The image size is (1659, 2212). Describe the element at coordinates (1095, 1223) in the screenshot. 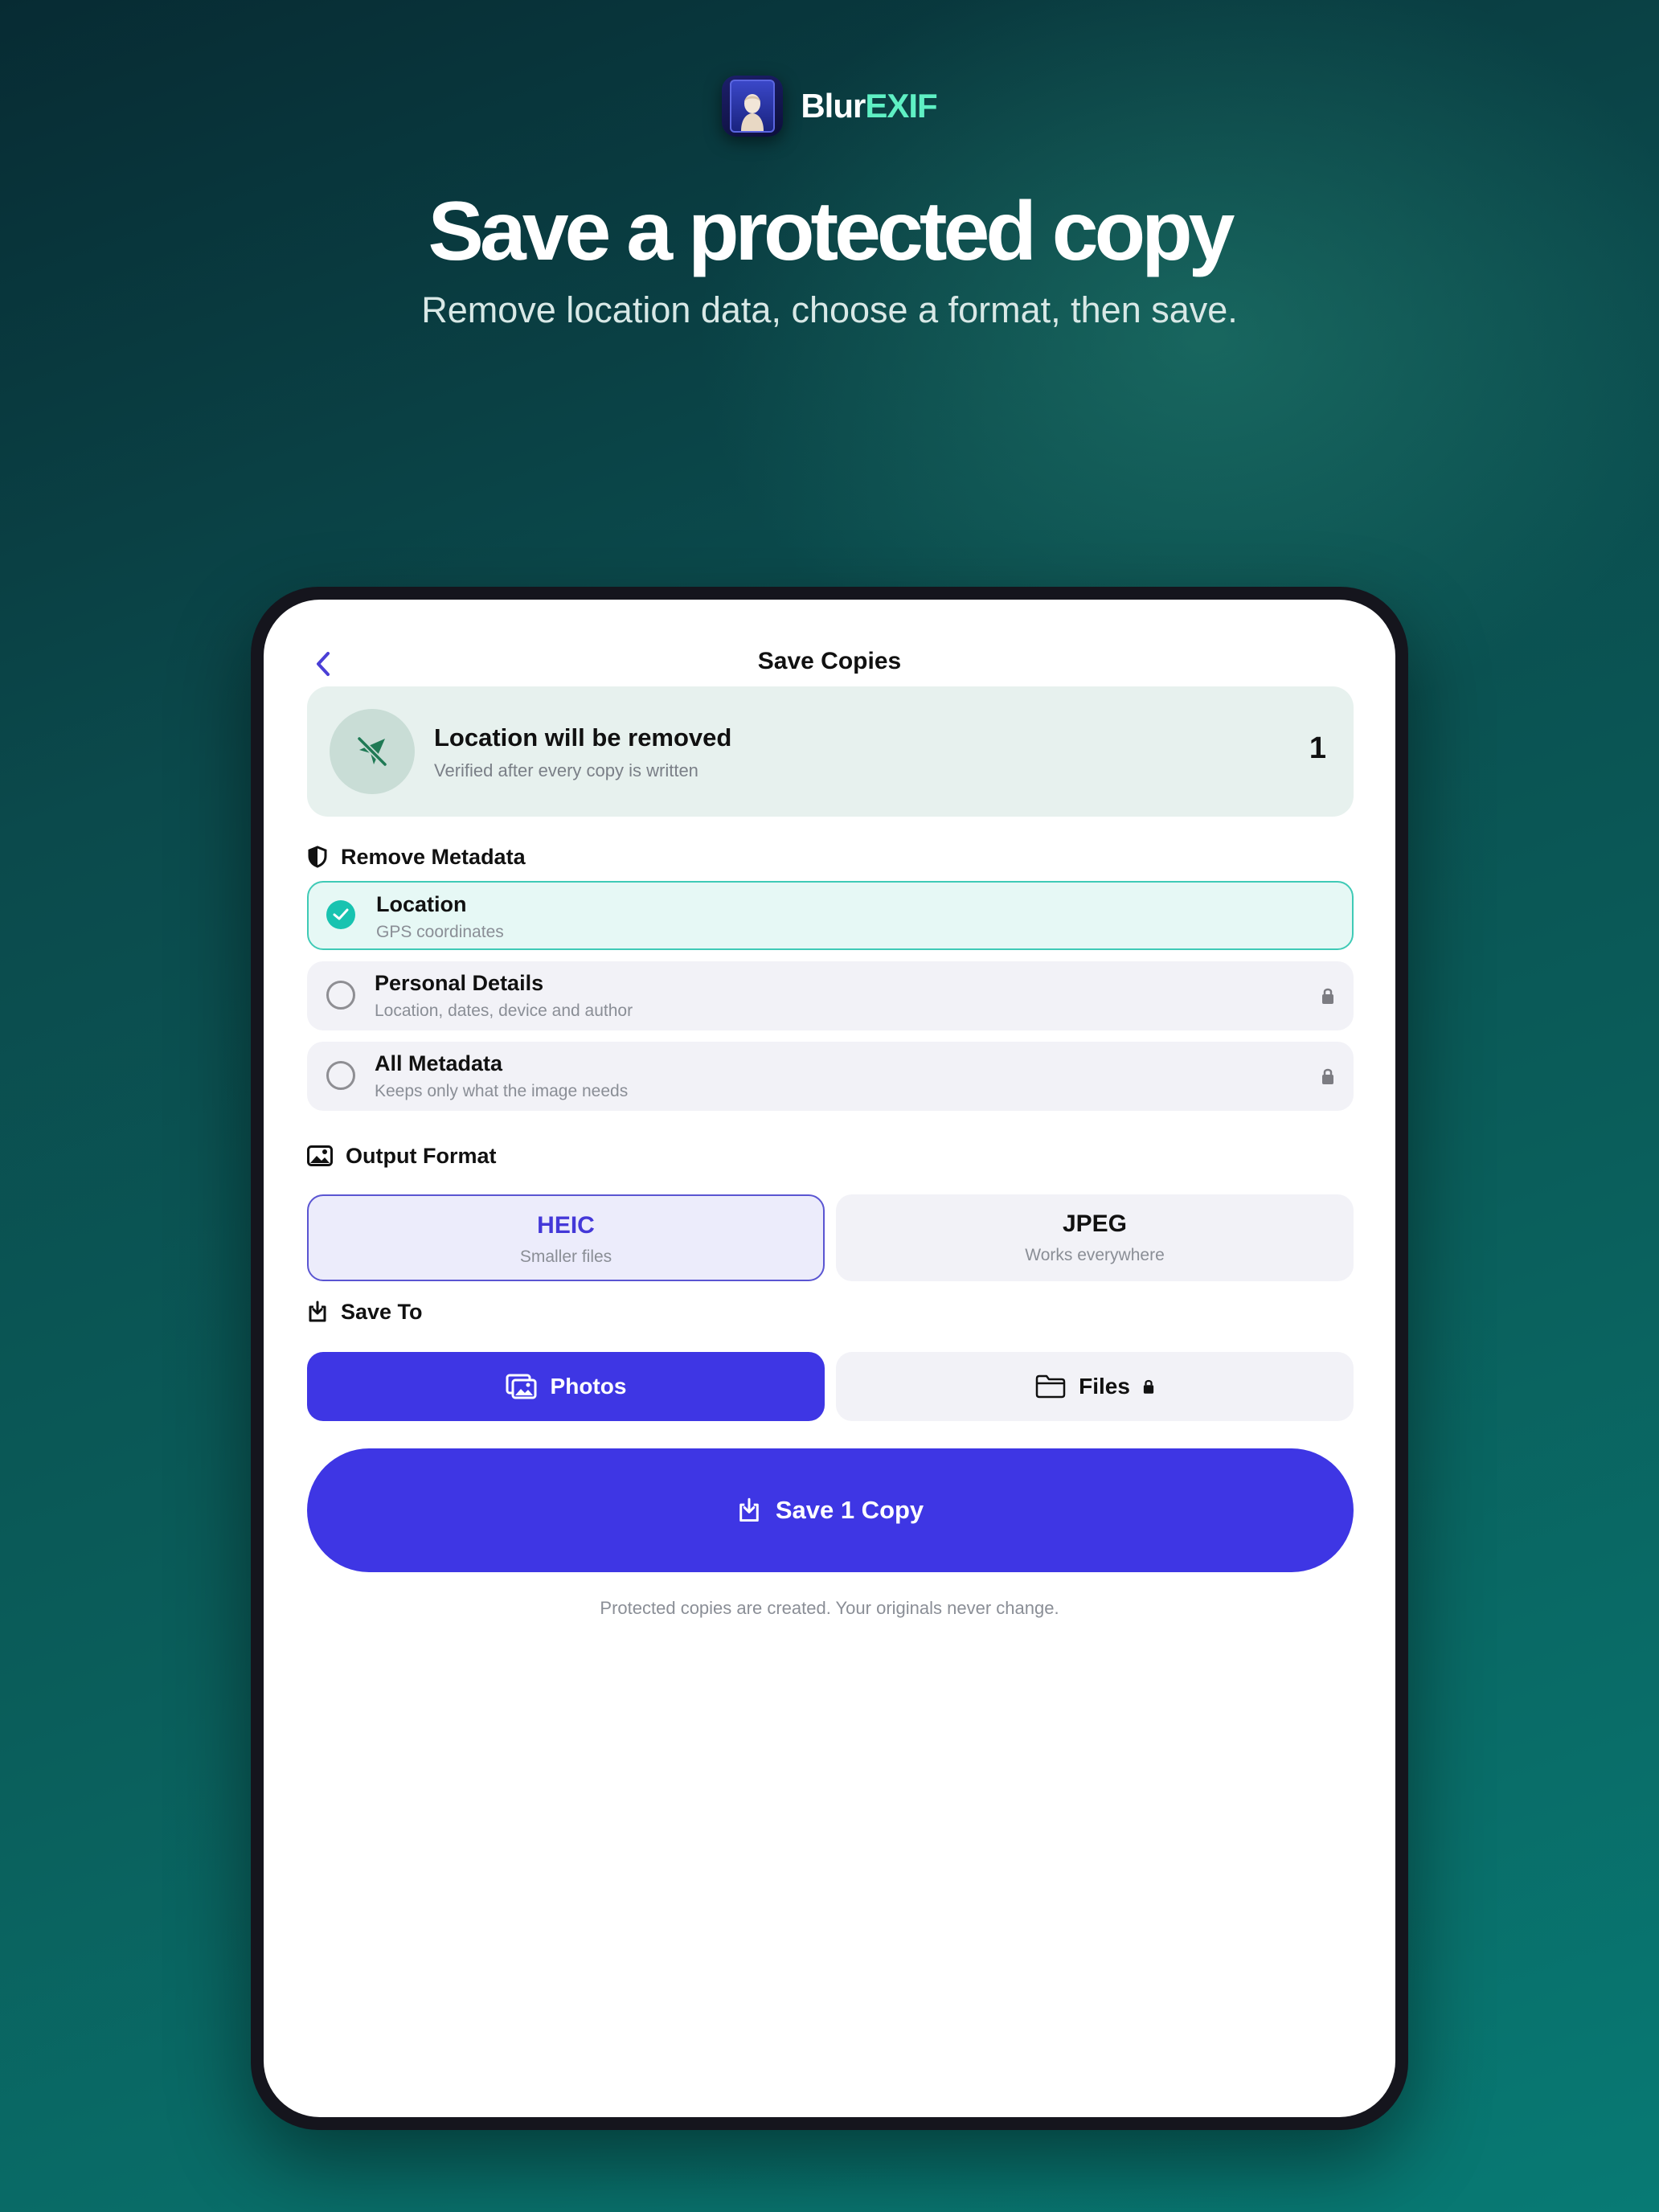

I see `format-title: JPEG` at that location.